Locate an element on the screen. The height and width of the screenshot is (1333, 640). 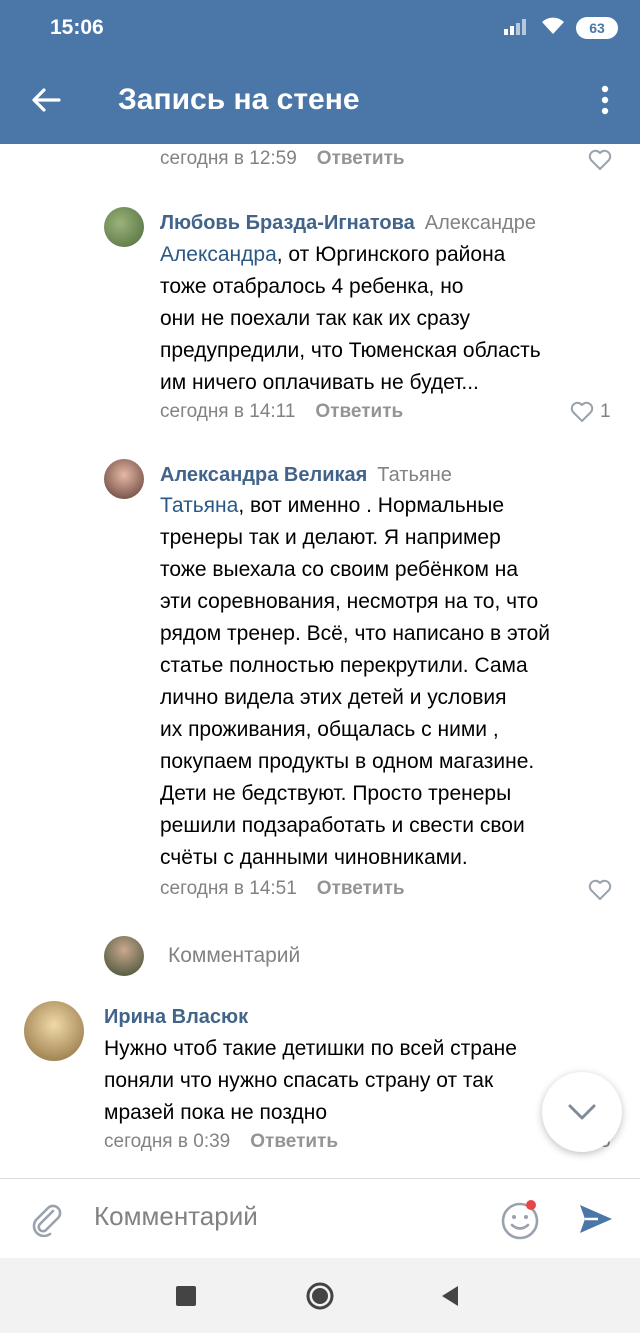
author-name: Ирина Власюк is located at coordinates (176, 1017).